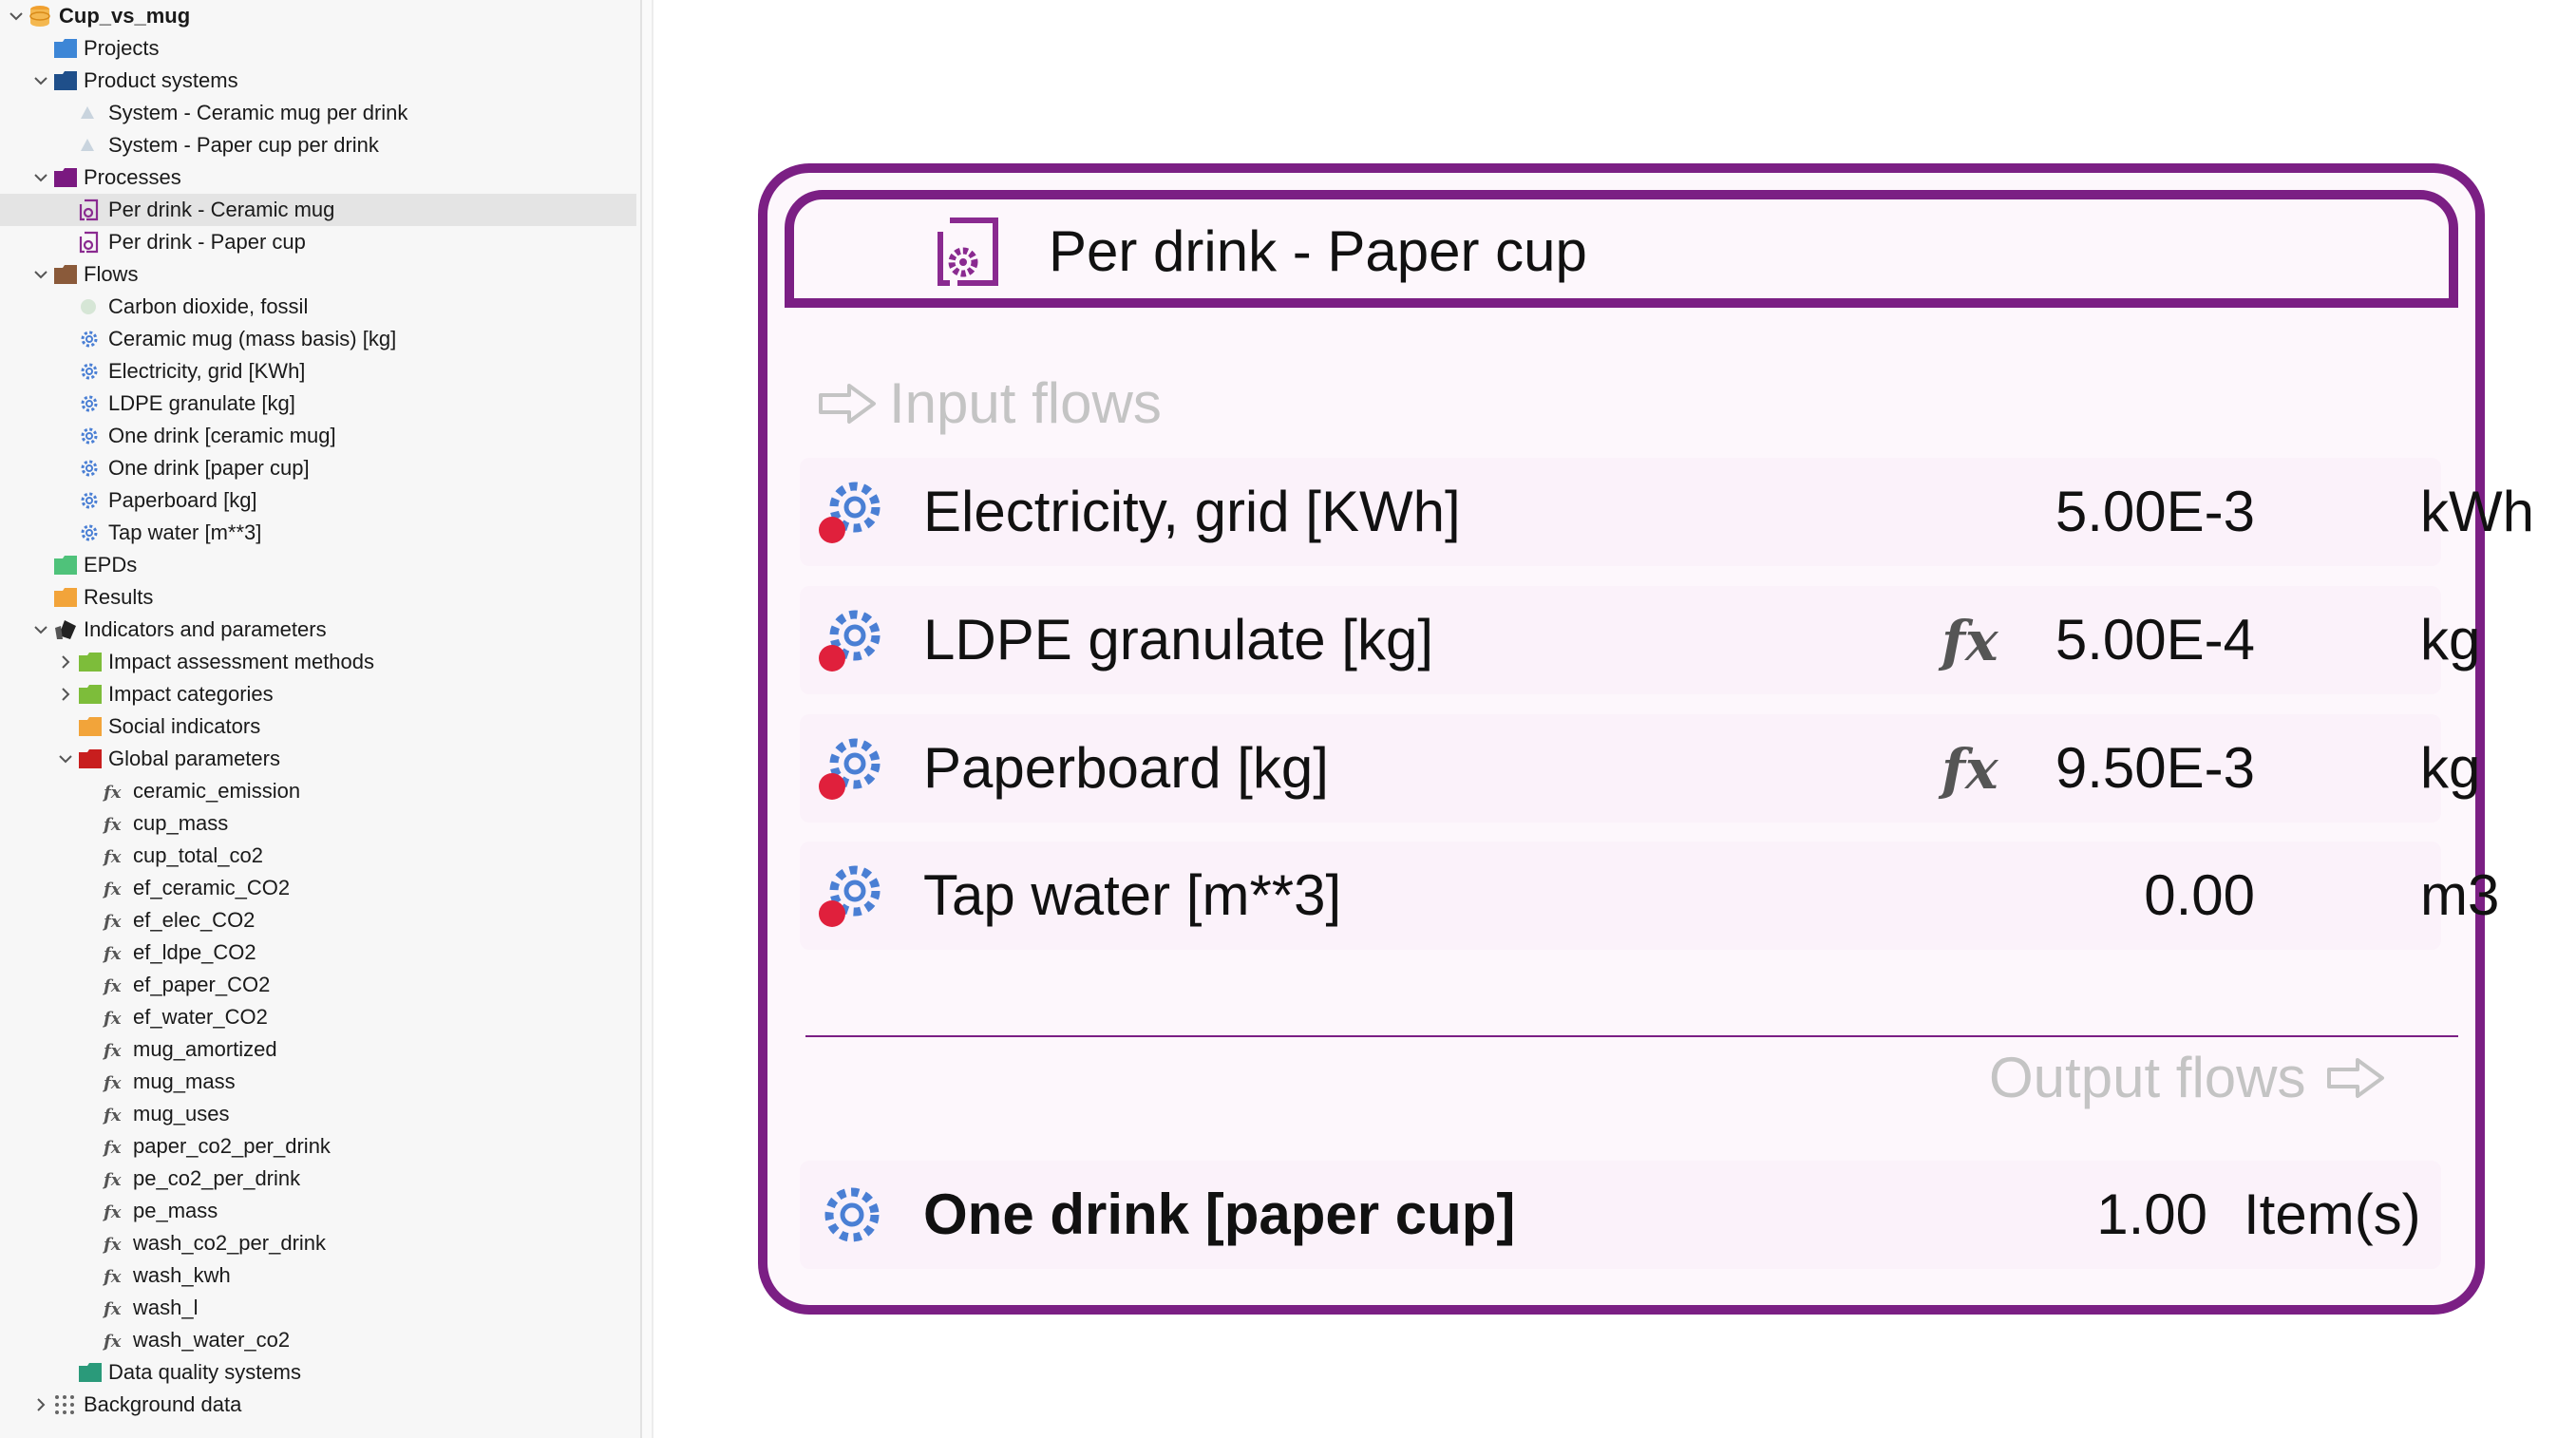  I want to click on tree-item-parameter: fx pe_mass, so click(318, 1211).